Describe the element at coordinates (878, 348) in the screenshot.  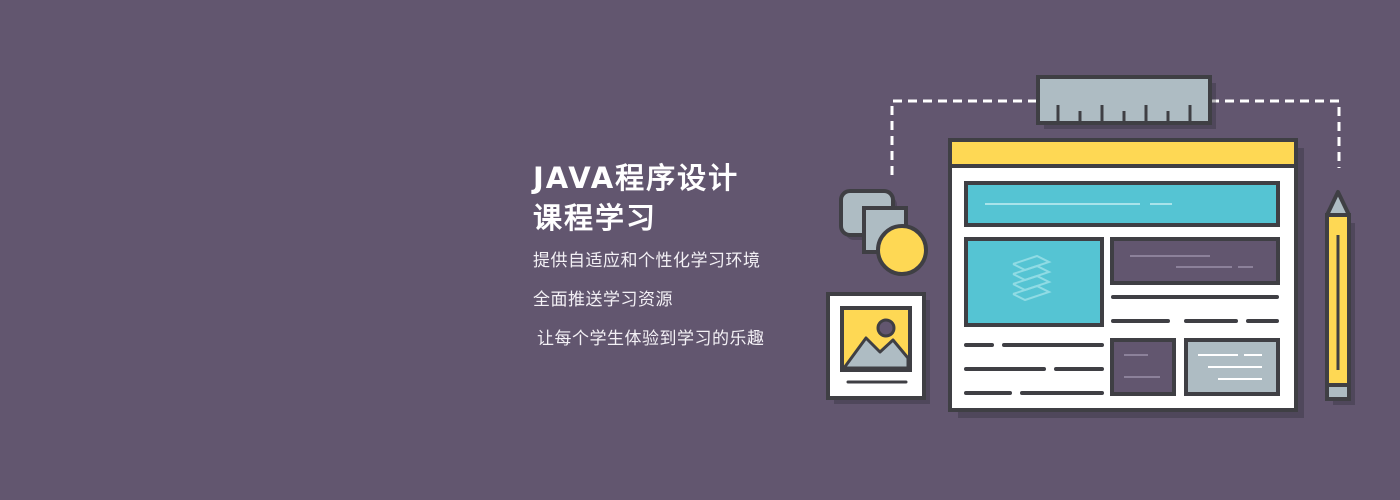
I see `photo-frame-icon` at that location.